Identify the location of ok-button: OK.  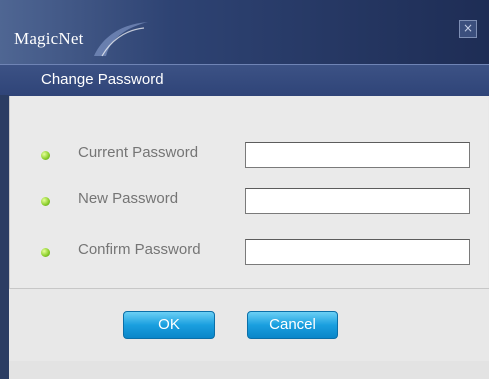
(169, 325).